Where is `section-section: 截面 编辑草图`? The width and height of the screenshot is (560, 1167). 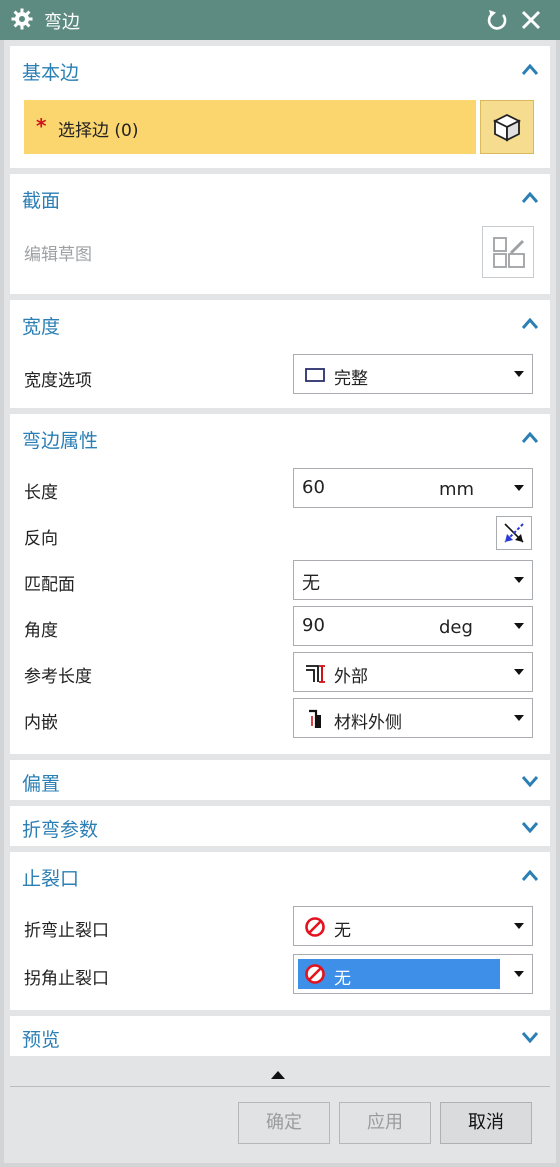 section-section: 截面 编辑草图 is located at coordinates (280, 234).